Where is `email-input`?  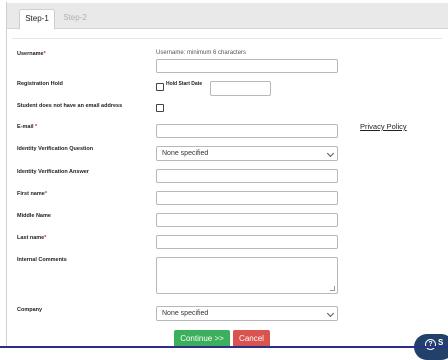
email-input is located at coordinates (247, 131).